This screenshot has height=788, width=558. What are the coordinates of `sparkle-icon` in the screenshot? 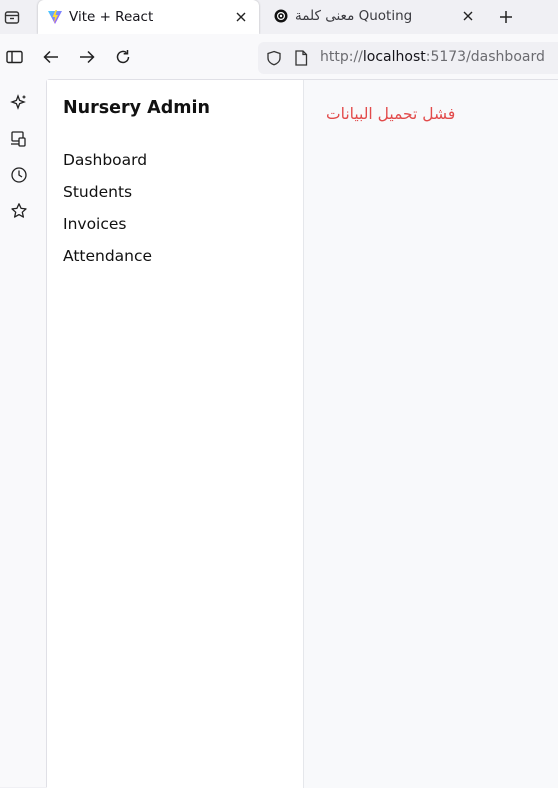 It's located at (18, 102).